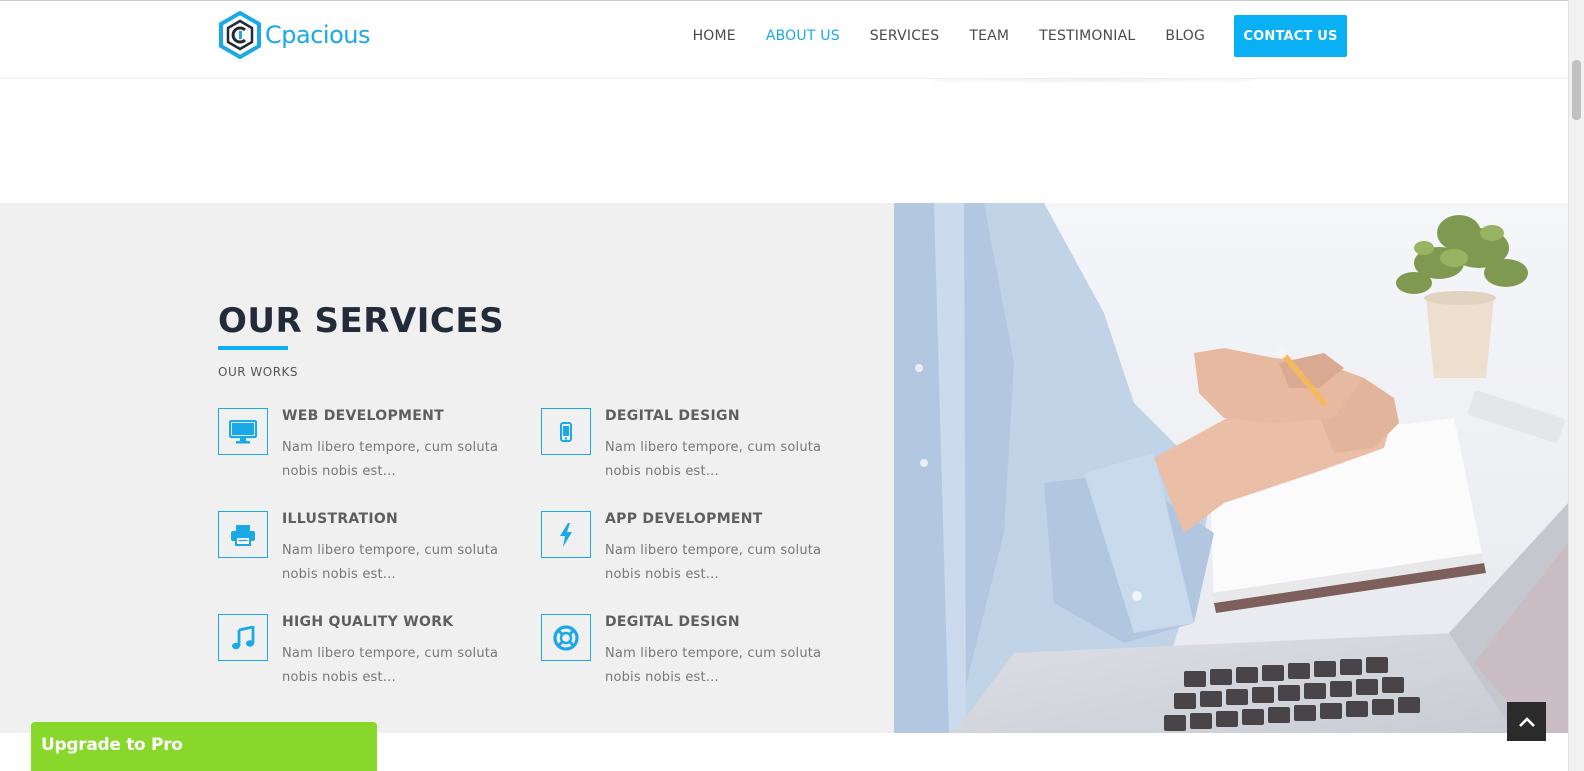 This screenshot has height=771, width=1584. Describe the element at coordinates (243, 534) in the screenshot. I see `printer-icon` at that location.